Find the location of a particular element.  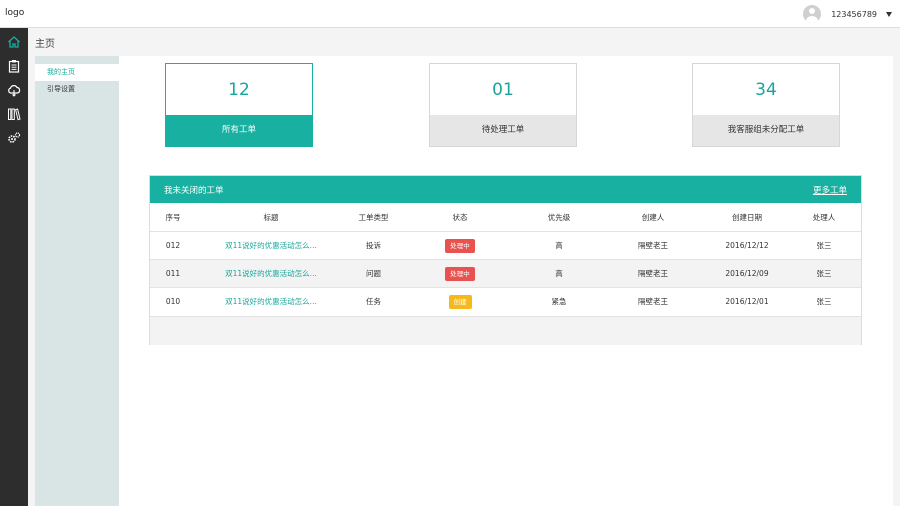

stat-label: 我客服组未分配工单 is located at coordinates (766, 130).